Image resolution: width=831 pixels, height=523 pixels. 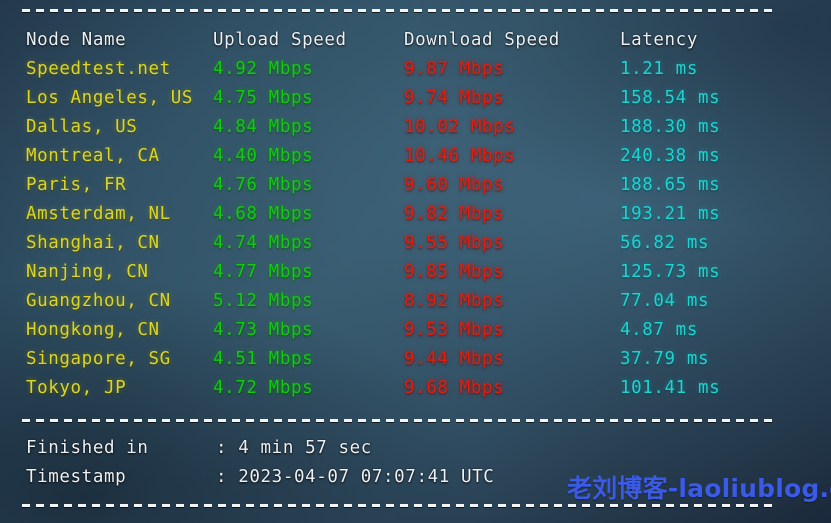 I want to click on cell-download-speed: 9.55 Mbps, so click(x=454, y=243).